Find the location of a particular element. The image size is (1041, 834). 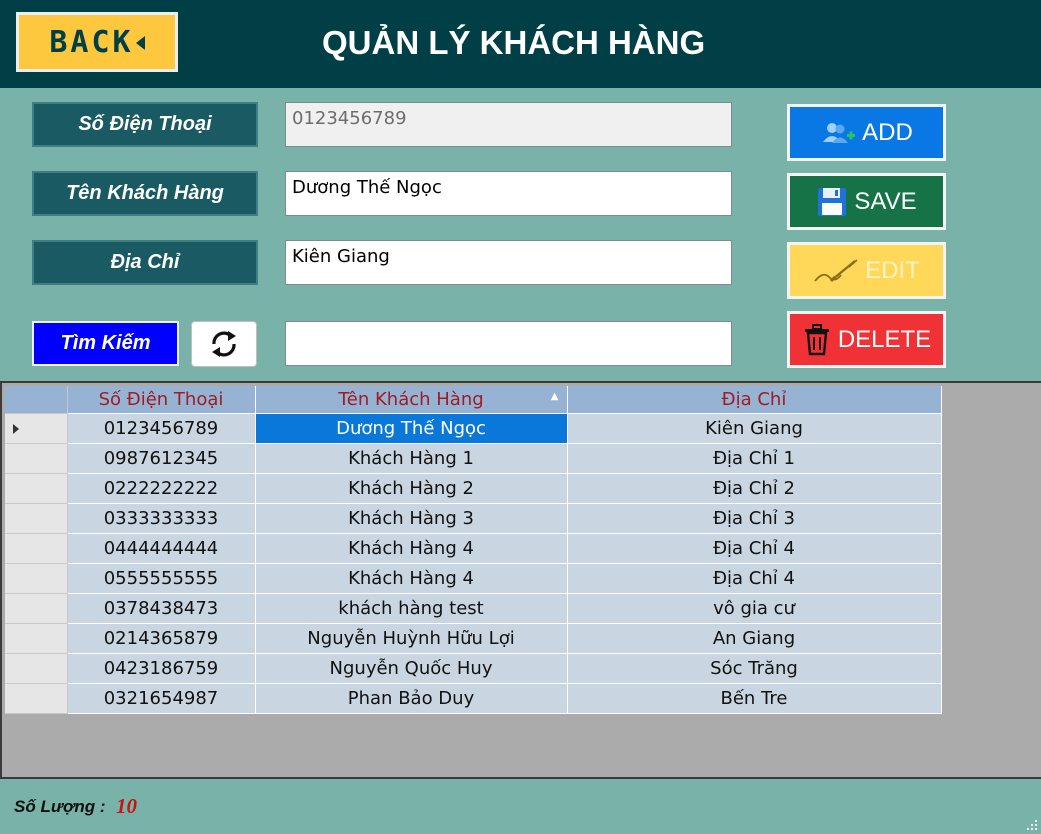

column-header-phone: Số Điện Thoại is located at coordinates (161, 400).